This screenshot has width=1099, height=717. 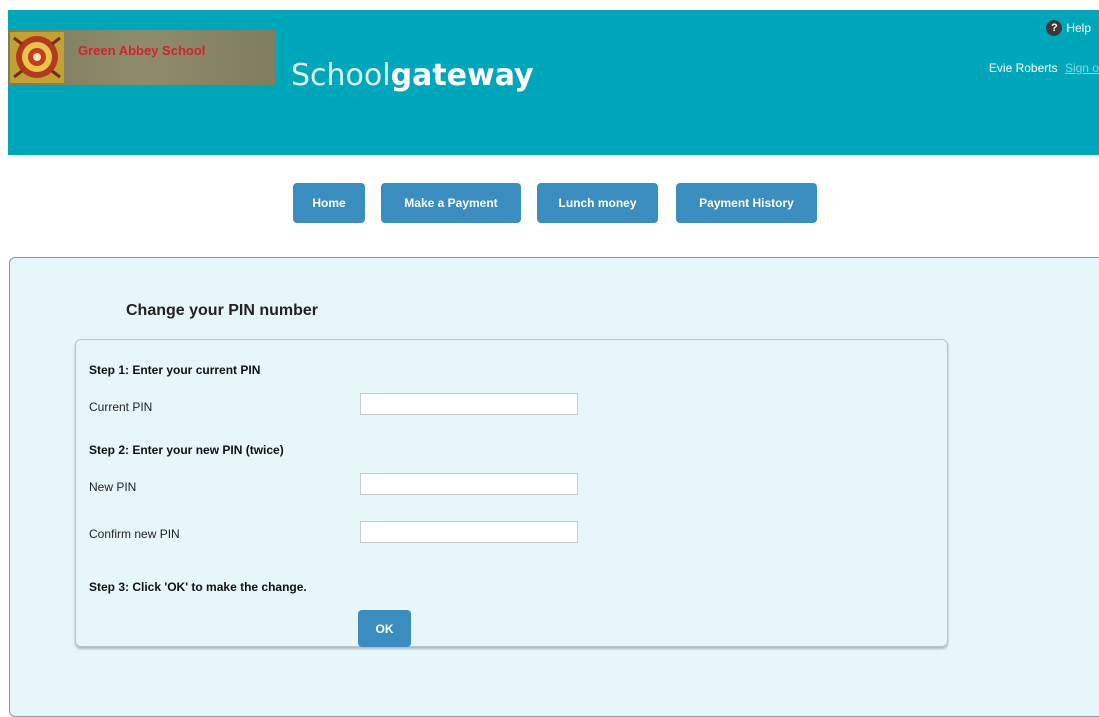 What do you see at coordinates (469, 532) in the screenshot?
I see `confirm-pin-input` at bounding box center [469, 532].